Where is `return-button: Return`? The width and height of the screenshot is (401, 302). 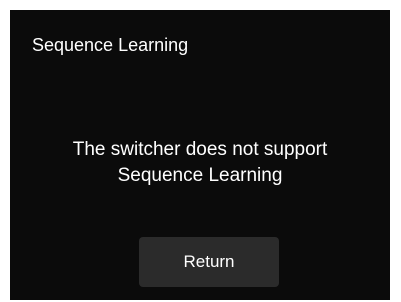 return-button: Return is located at coordinates (209, 262).